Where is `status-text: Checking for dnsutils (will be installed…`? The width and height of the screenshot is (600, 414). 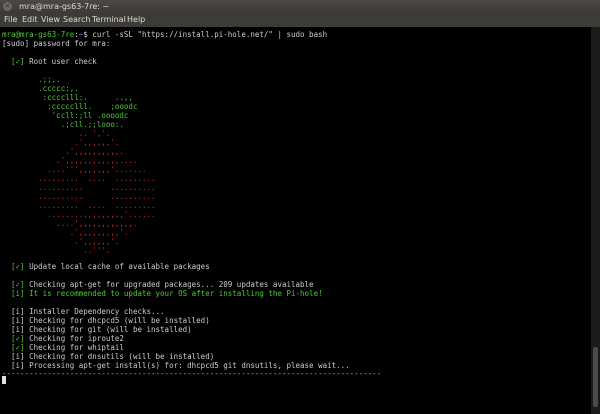
status-text: Checking for dnsutils (will be installed… is located at coordinates (119, 356).